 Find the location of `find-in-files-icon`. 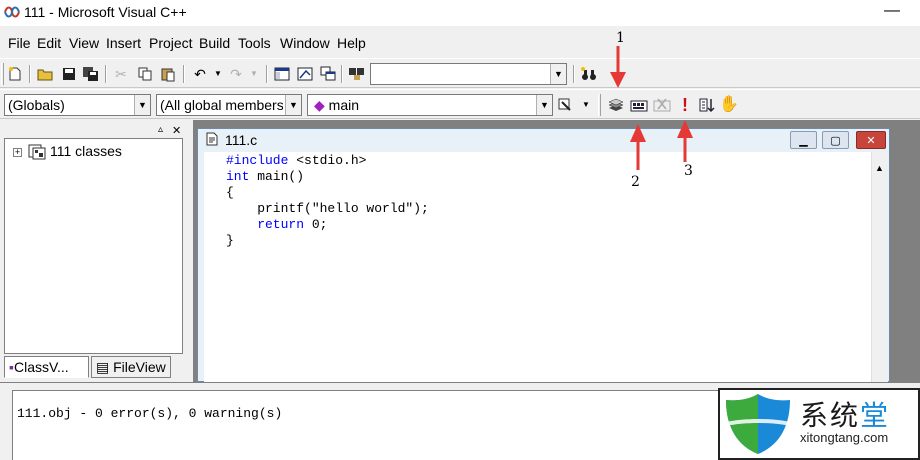

find-in-files-icon is located at coordinates (357, 74).